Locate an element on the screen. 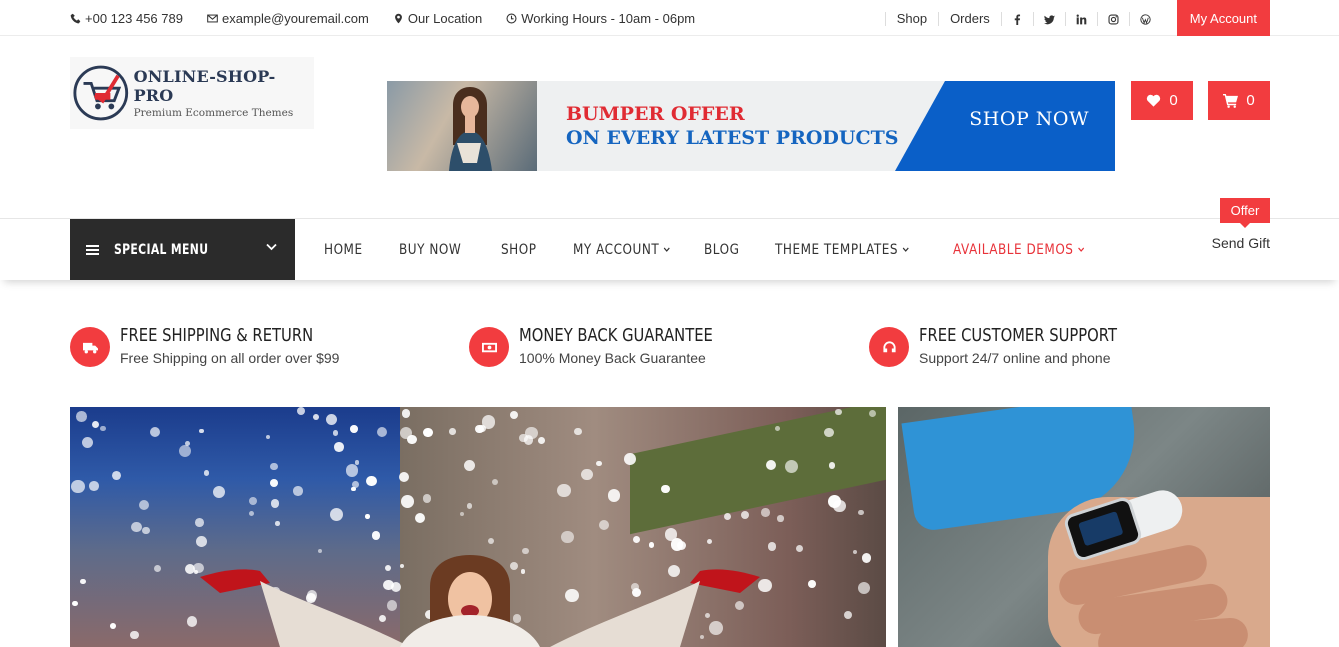 The image size is (1339, 647). nav-available-demos: AVAILABLE DEMOS is located at coordinates (1019, 250).